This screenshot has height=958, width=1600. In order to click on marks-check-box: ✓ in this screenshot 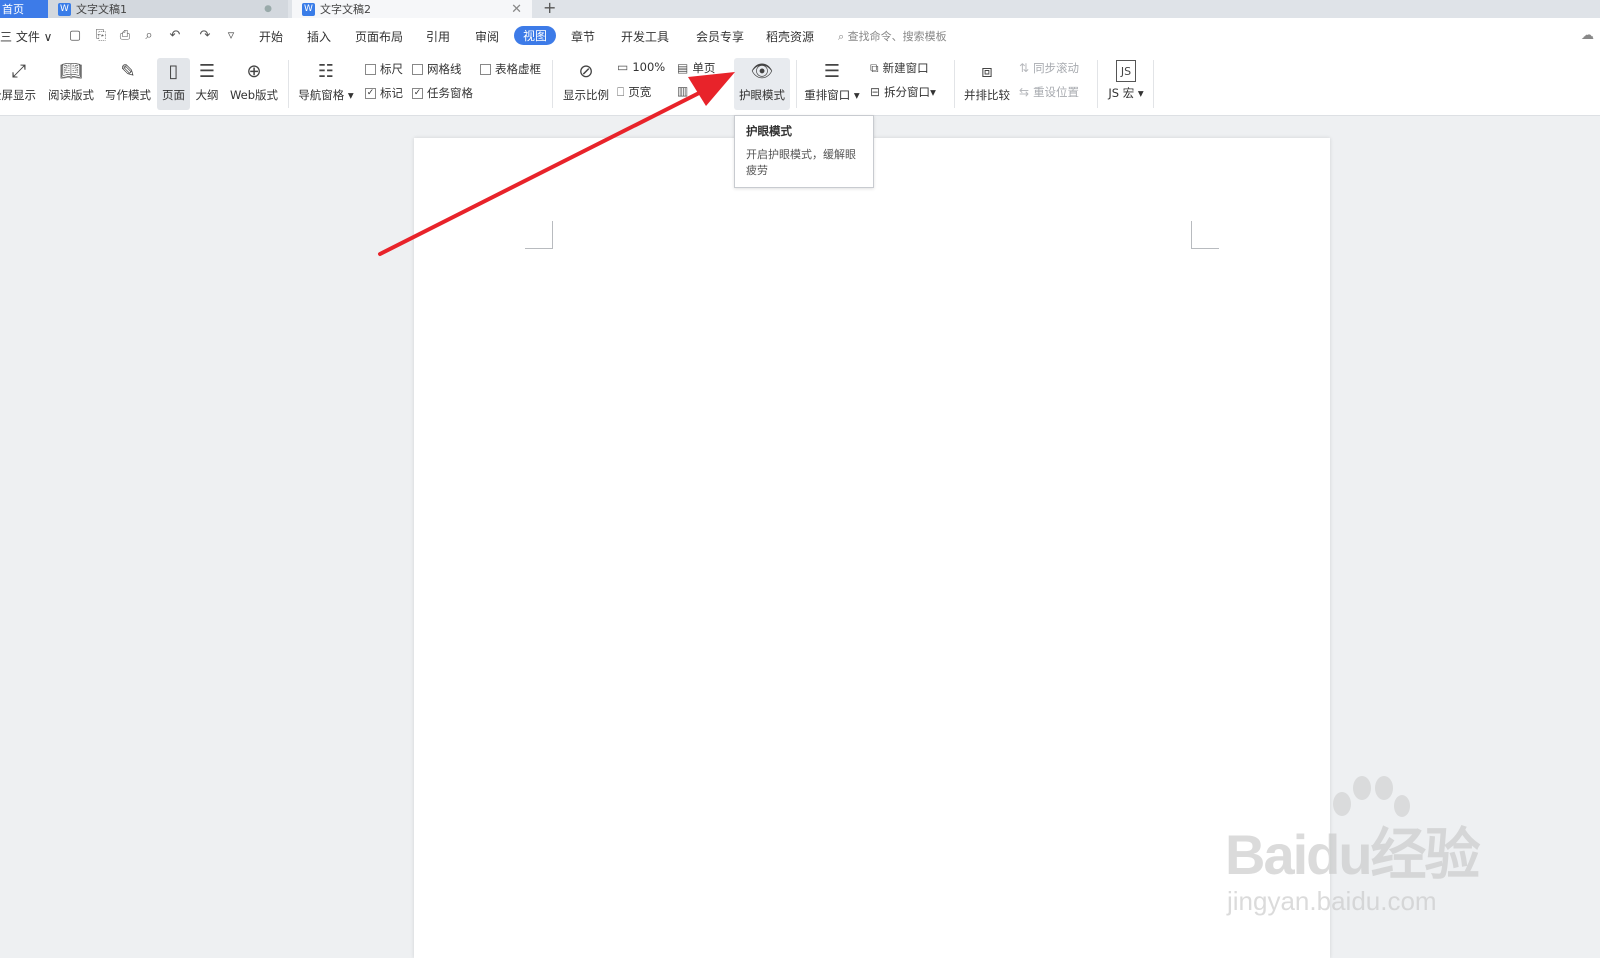, I will do `click(370, 93)`.